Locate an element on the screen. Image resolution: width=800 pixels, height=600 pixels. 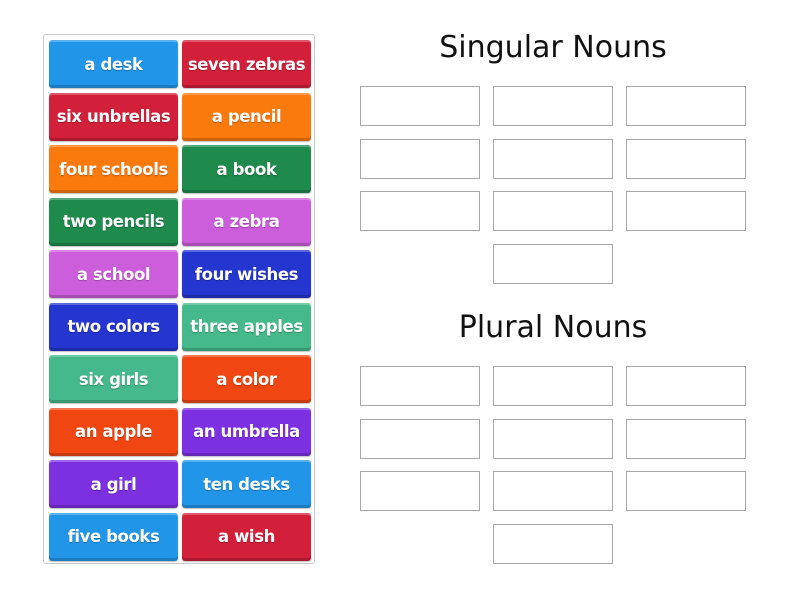
word-tile: three apples is located at coordinates (246, 326).